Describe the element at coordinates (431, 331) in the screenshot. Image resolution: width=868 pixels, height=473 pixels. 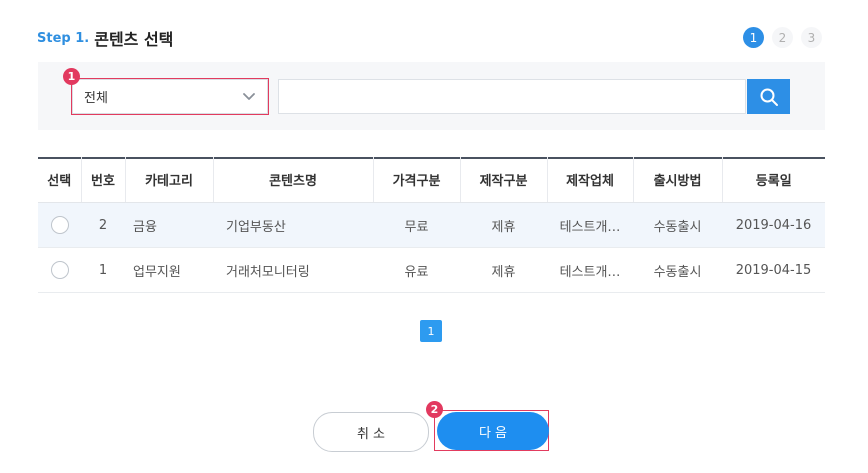
I see `page-button-current: 1` at that location.